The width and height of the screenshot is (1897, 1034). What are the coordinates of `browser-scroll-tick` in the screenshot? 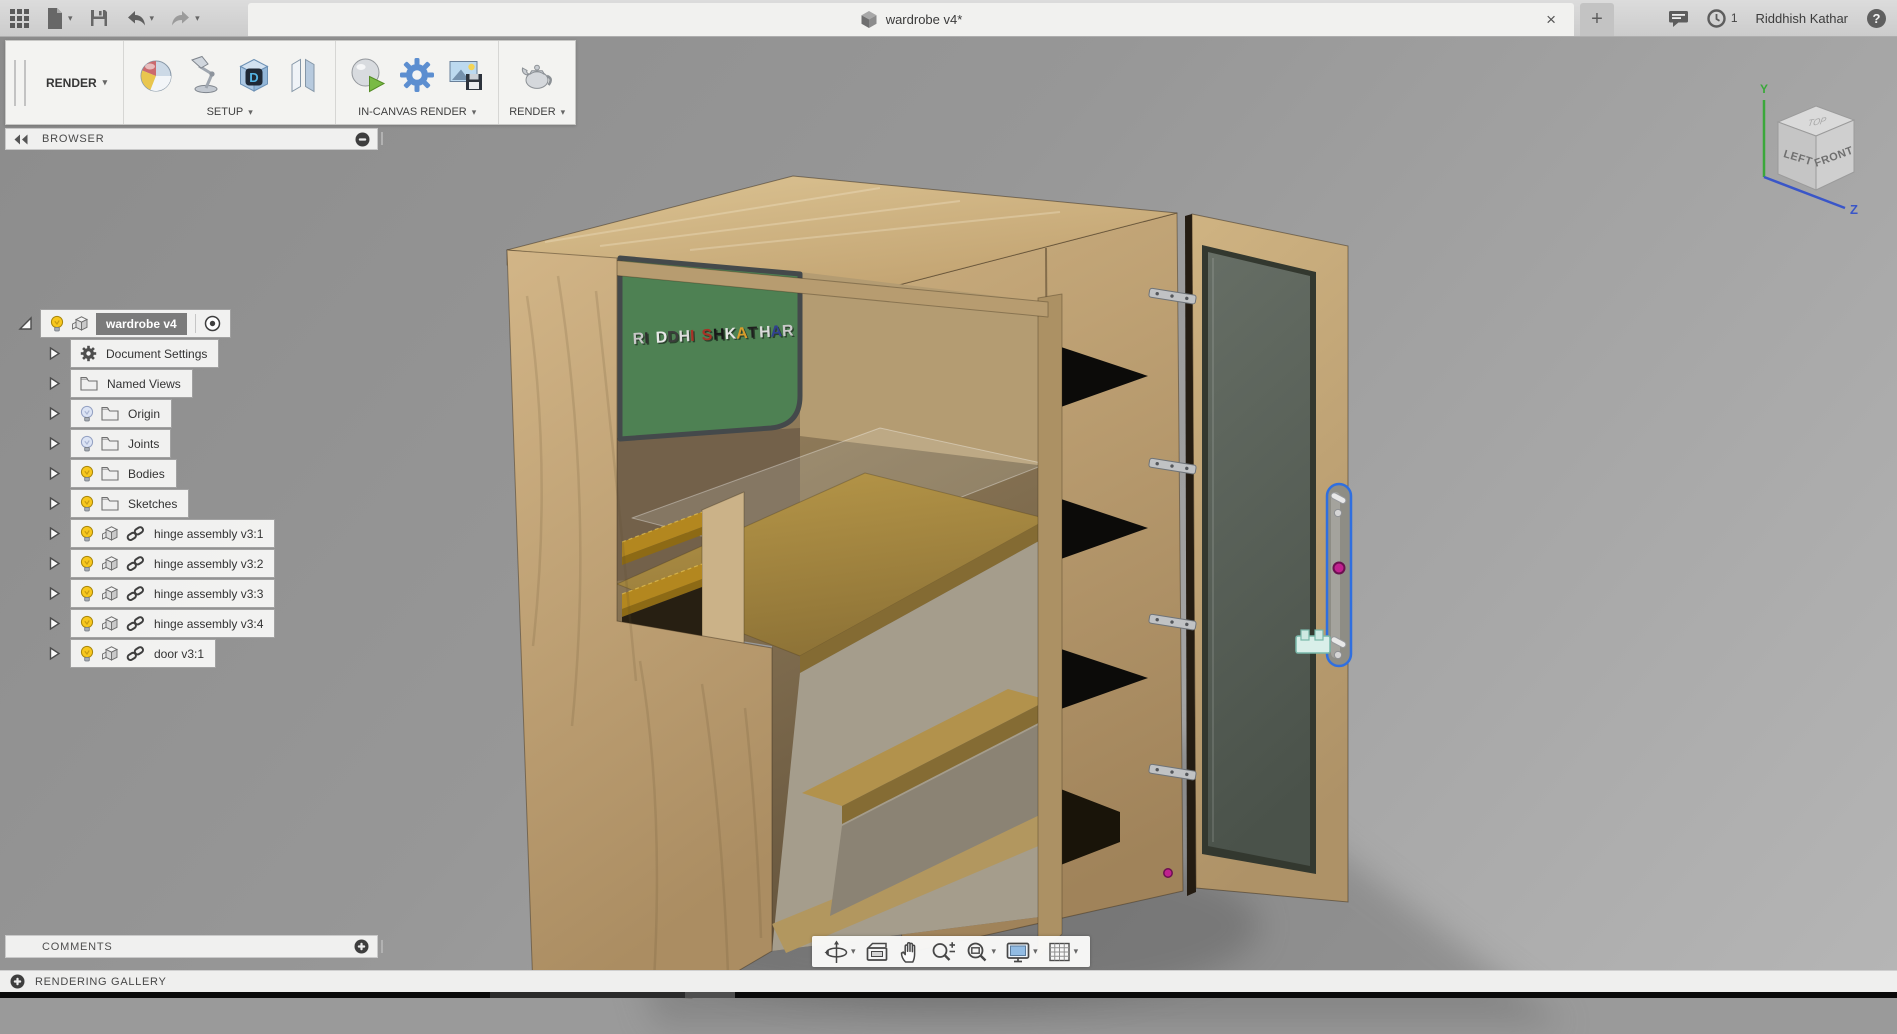 It's located at (382, 138).